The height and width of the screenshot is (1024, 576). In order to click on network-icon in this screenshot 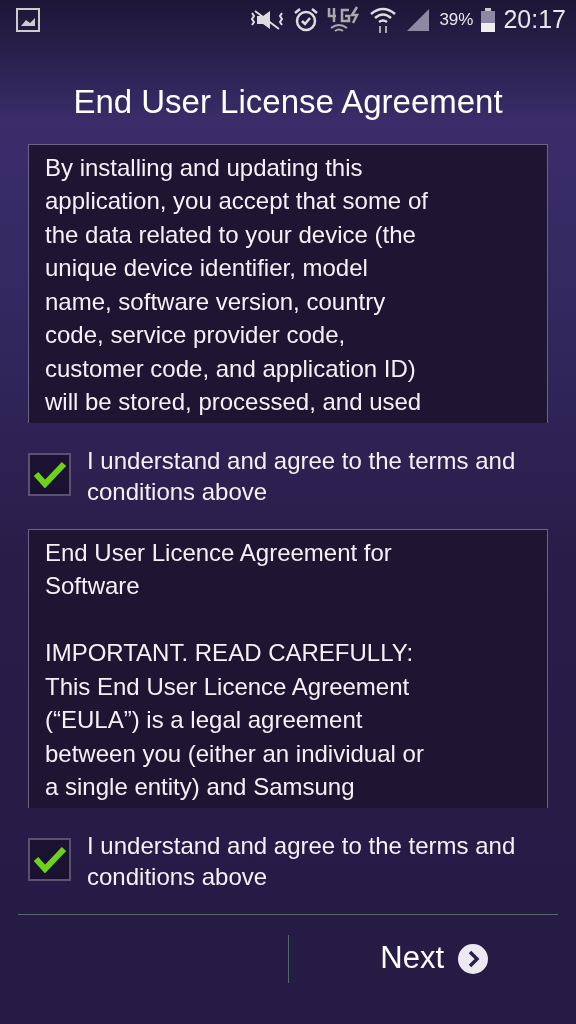, I will do `click(344, 20)`.